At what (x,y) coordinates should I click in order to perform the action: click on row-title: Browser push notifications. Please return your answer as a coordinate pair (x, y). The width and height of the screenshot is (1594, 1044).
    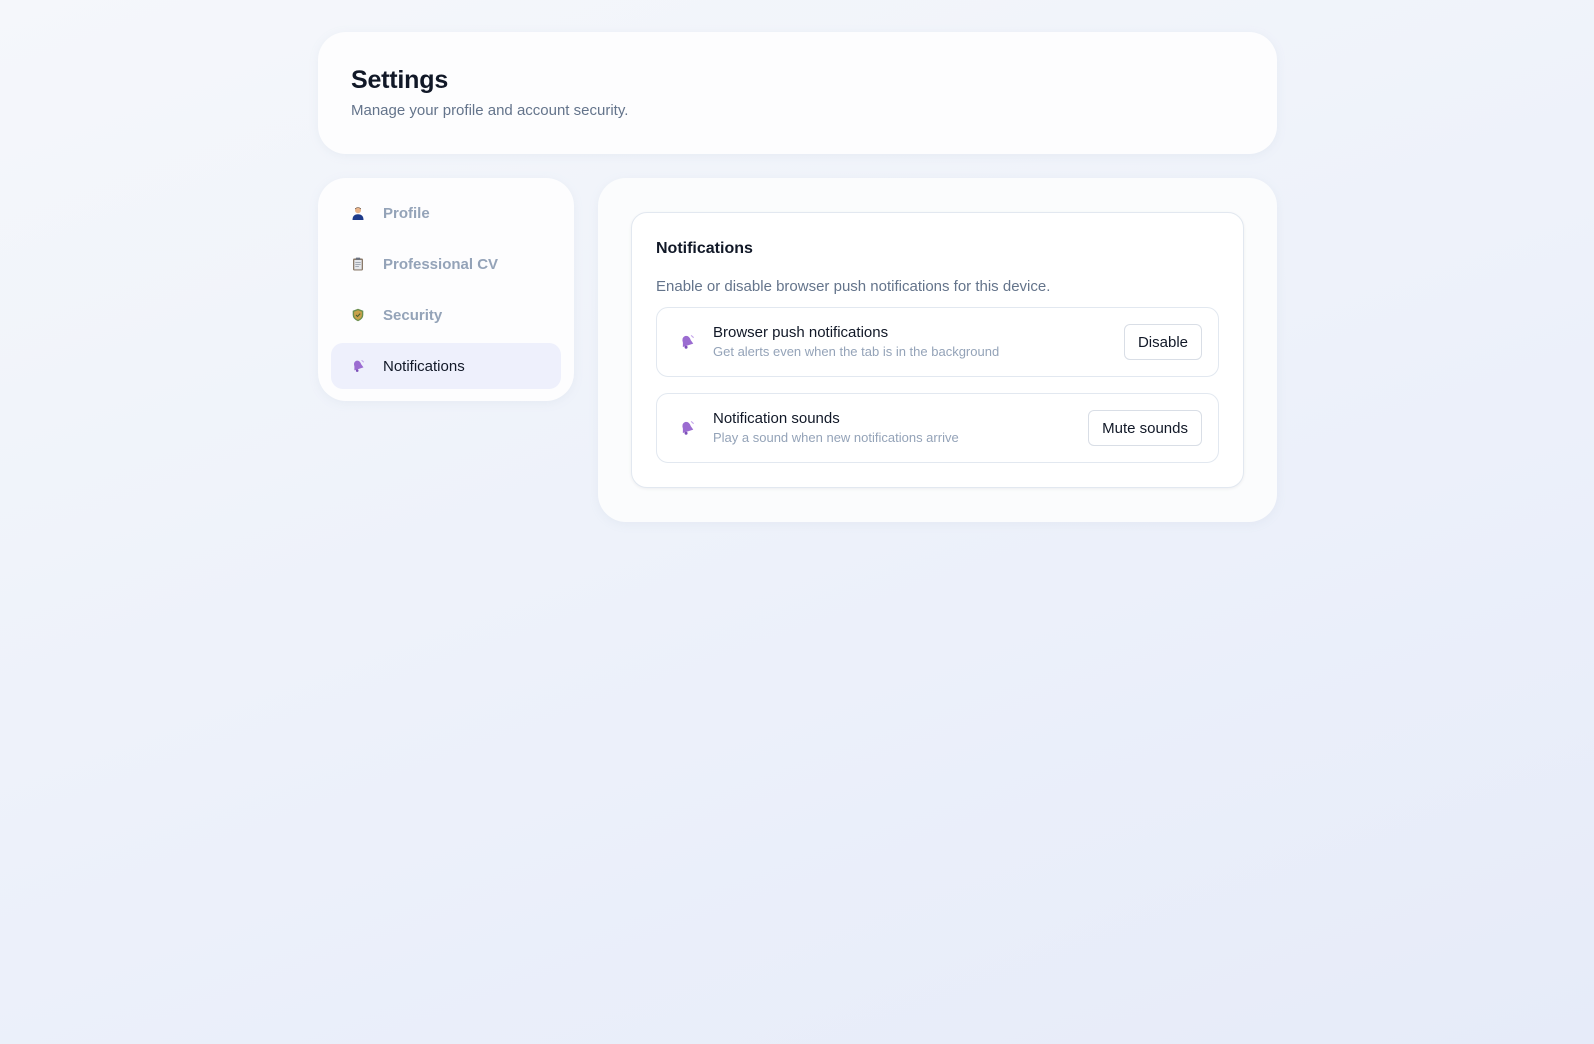
    Looking at the image, I should click on (801, 332).